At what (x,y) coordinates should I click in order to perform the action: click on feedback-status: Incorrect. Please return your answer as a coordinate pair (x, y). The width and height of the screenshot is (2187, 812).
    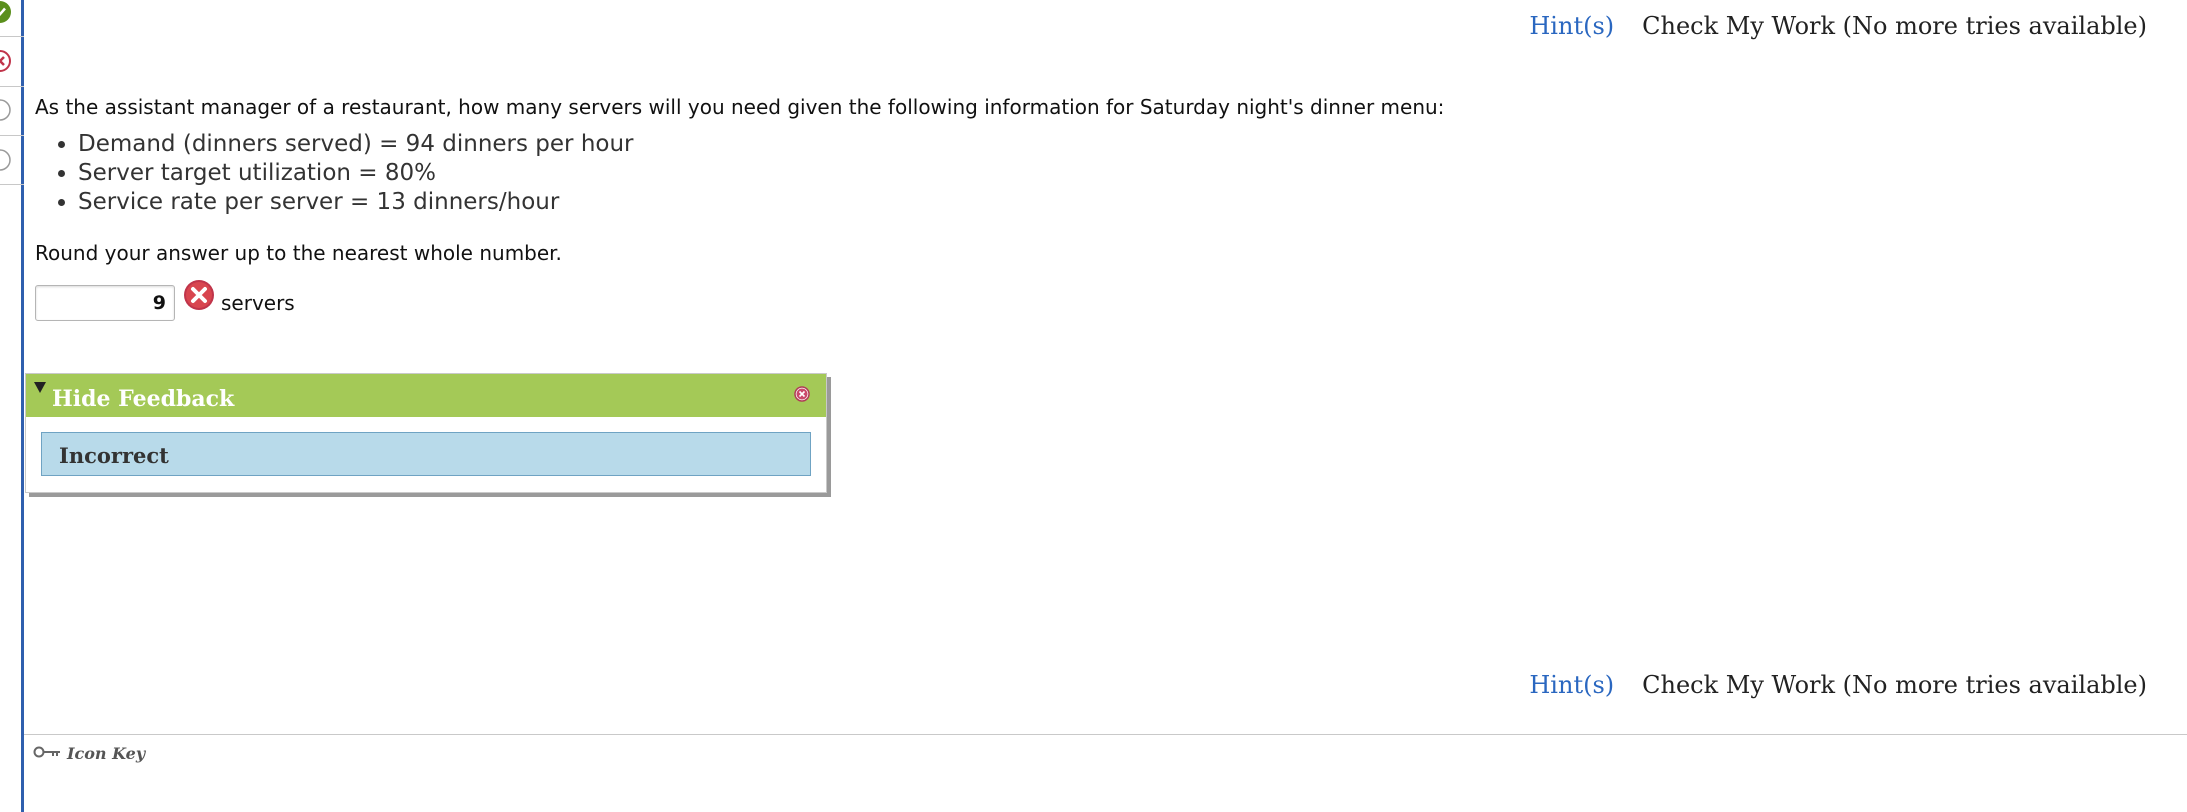
    Looking at the image, I should click on (114, 455).